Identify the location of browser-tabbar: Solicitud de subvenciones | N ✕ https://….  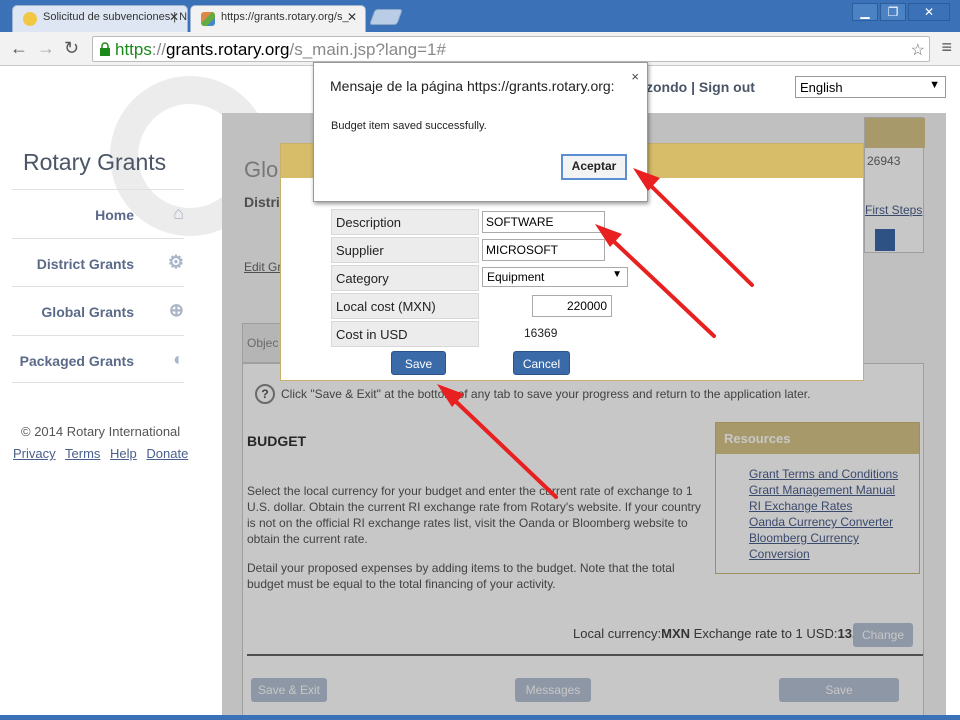
(480, 16).